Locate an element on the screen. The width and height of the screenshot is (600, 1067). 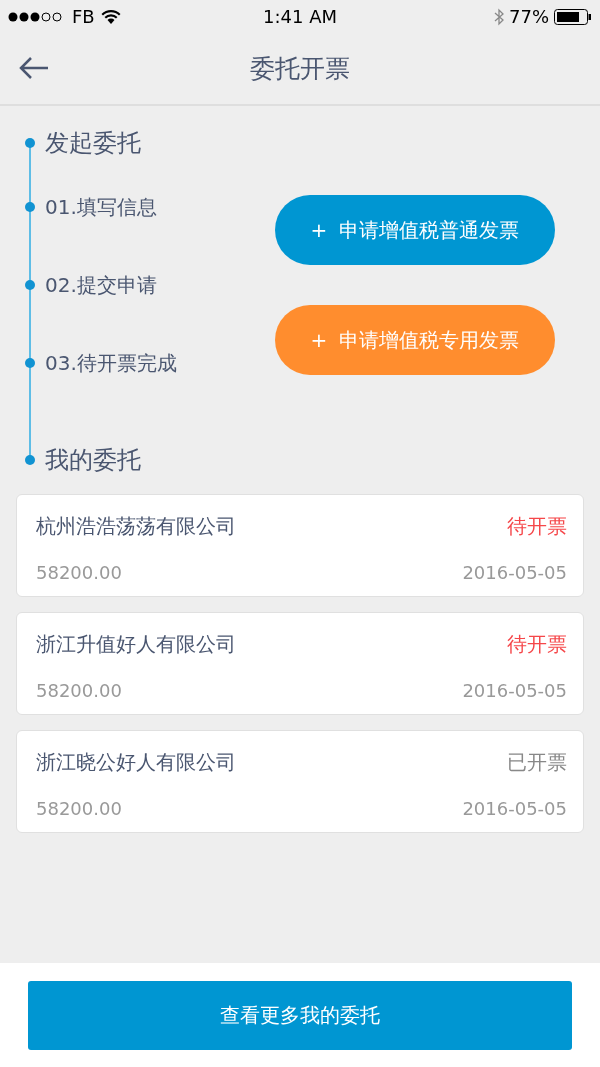
bluetooth-icon is located at coordinates (499, 16).